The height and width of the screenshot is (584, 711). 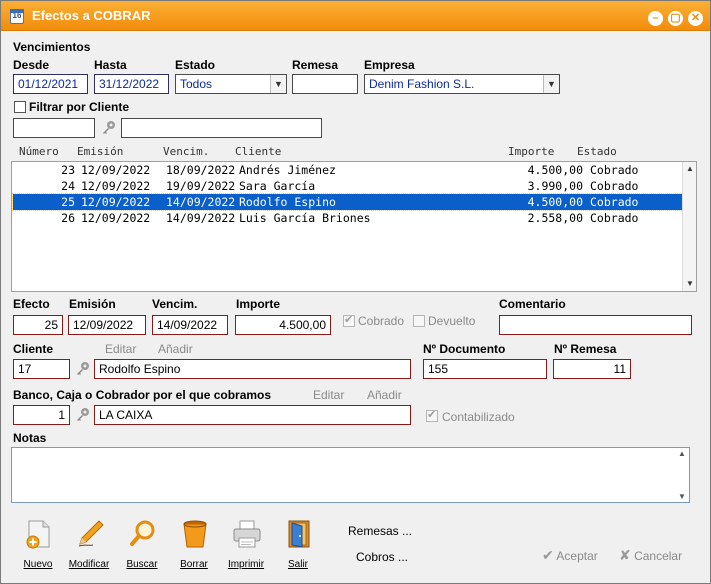 I want to click on anadir-banco-link: Añadir, so click(x=384, y=395).